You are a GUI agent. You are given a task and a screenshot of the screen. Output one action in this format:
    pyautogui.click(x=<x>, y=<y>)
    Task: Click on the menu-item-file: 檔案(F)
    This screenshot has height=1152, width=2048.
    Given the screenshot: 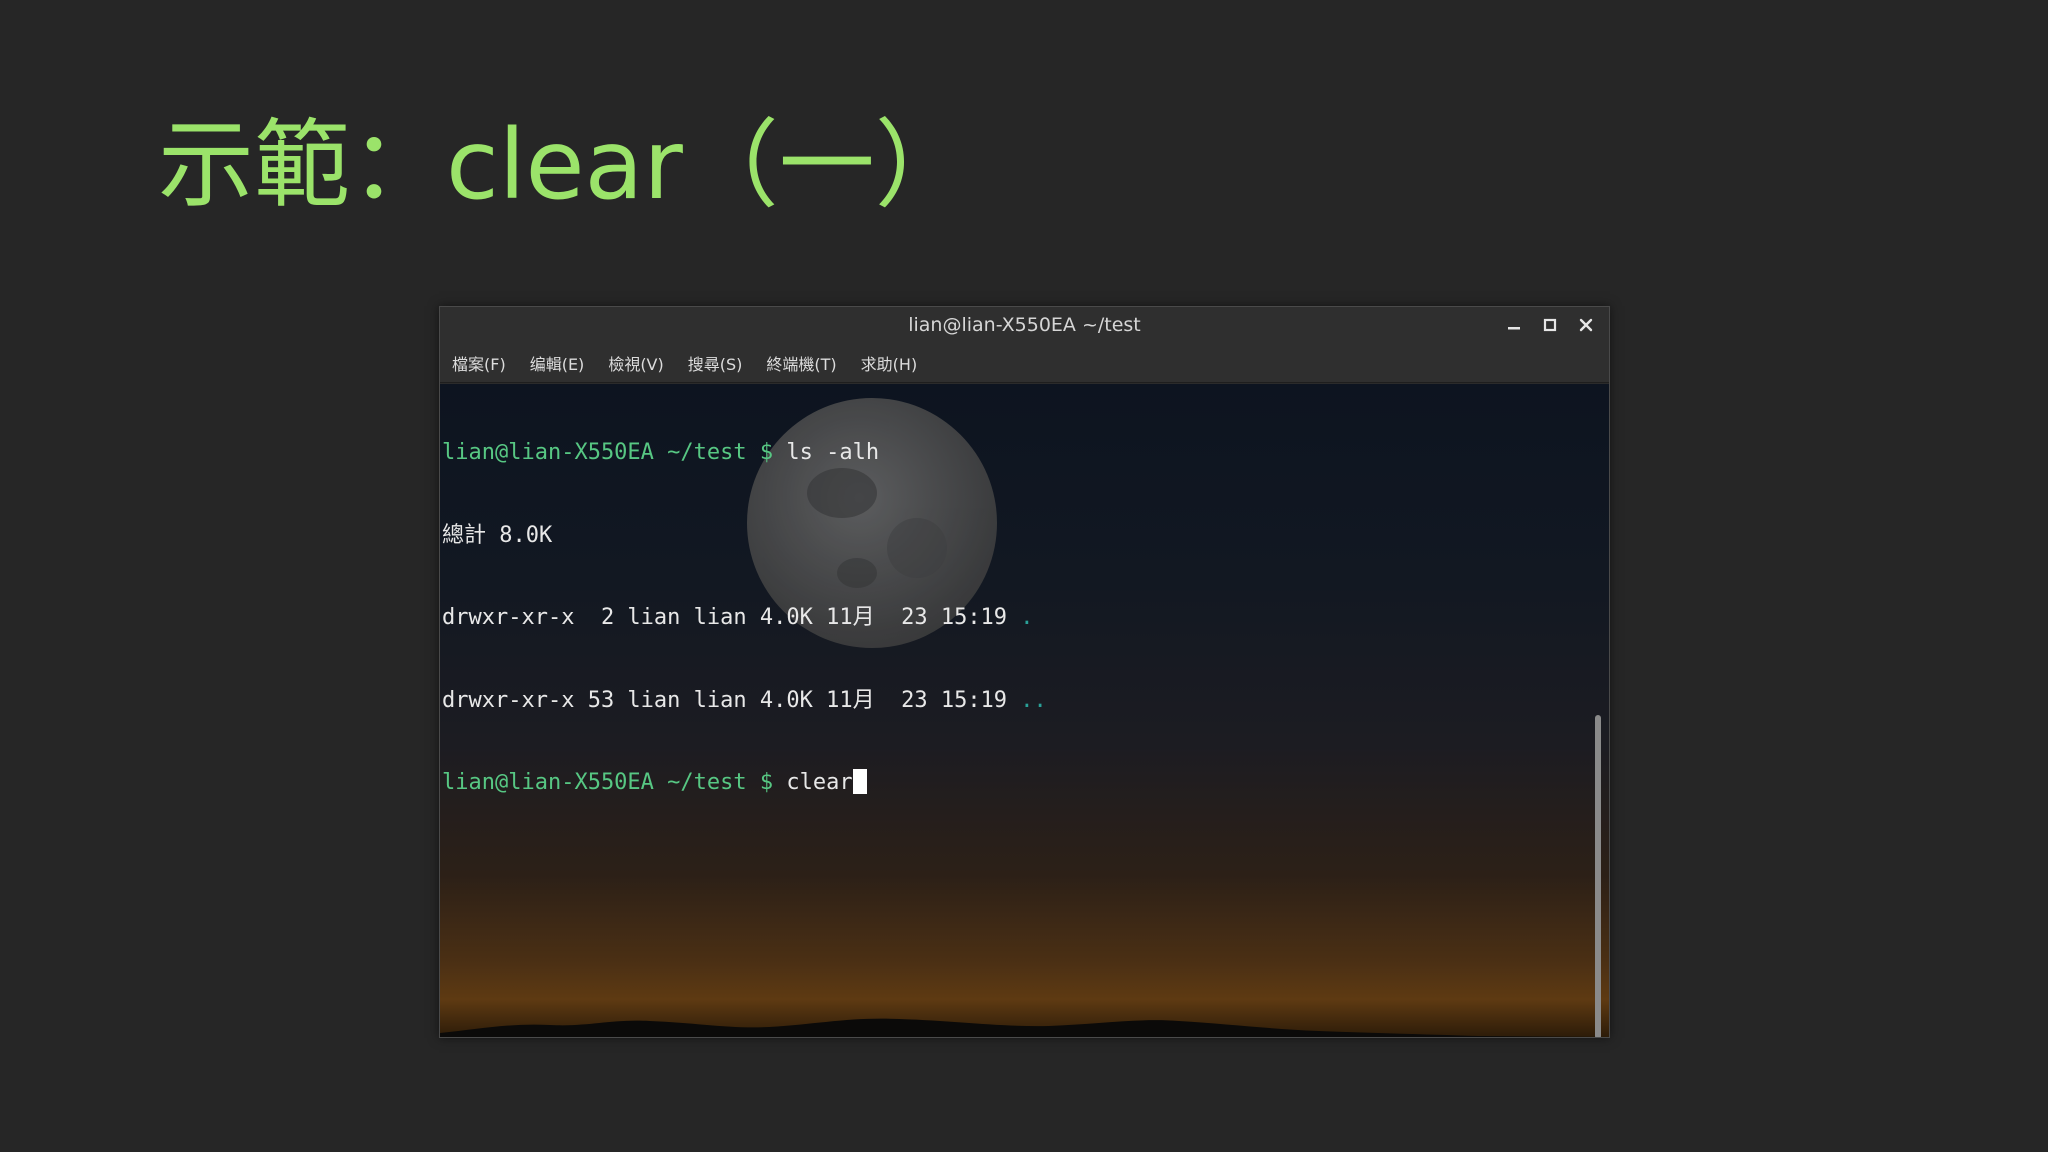 What is the action you would take?
    pyautogui.click(x=479, y=363)
    